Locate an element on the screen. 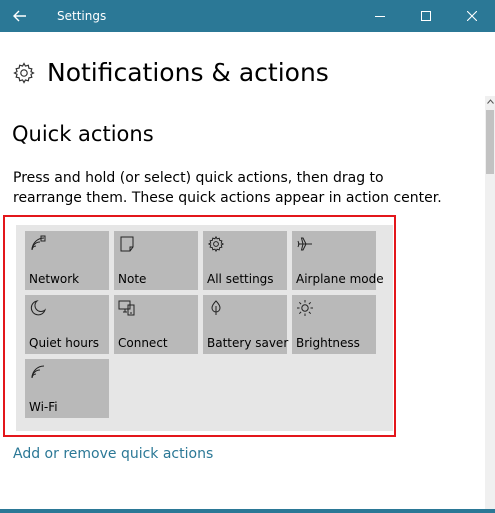 The height and width of the screenshot is (513, 495). minimize-button is located at coordinates (380, 16).